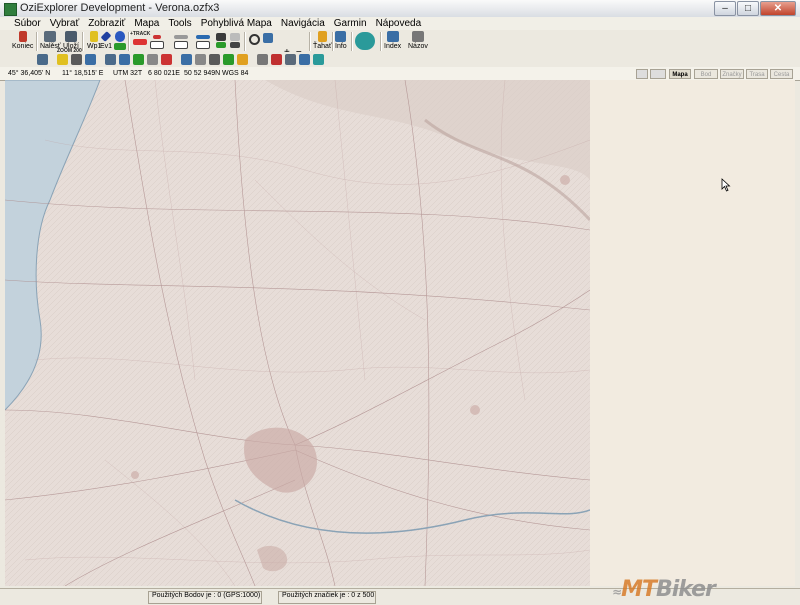 The width and height of the screenshot is (800, 605). I want to click on settings-icon, so click(290, 59).